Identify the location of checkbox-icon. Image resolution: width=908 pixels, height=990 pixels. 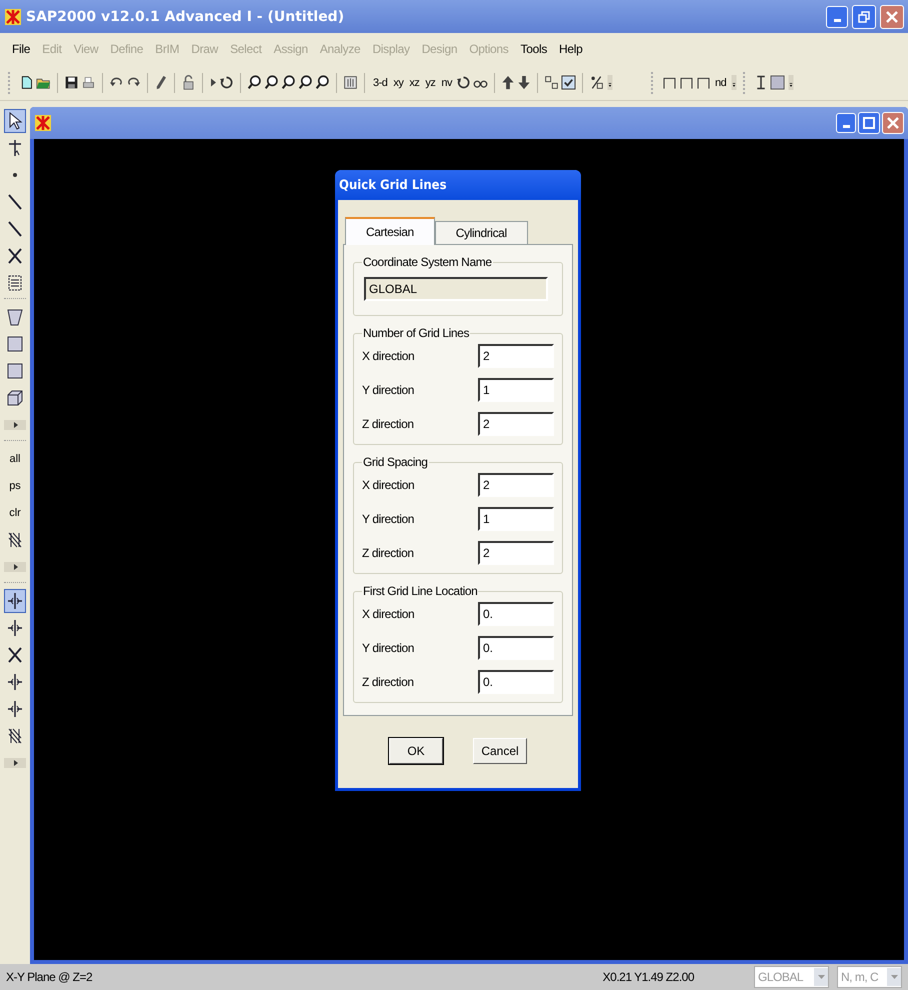
(568, 82).